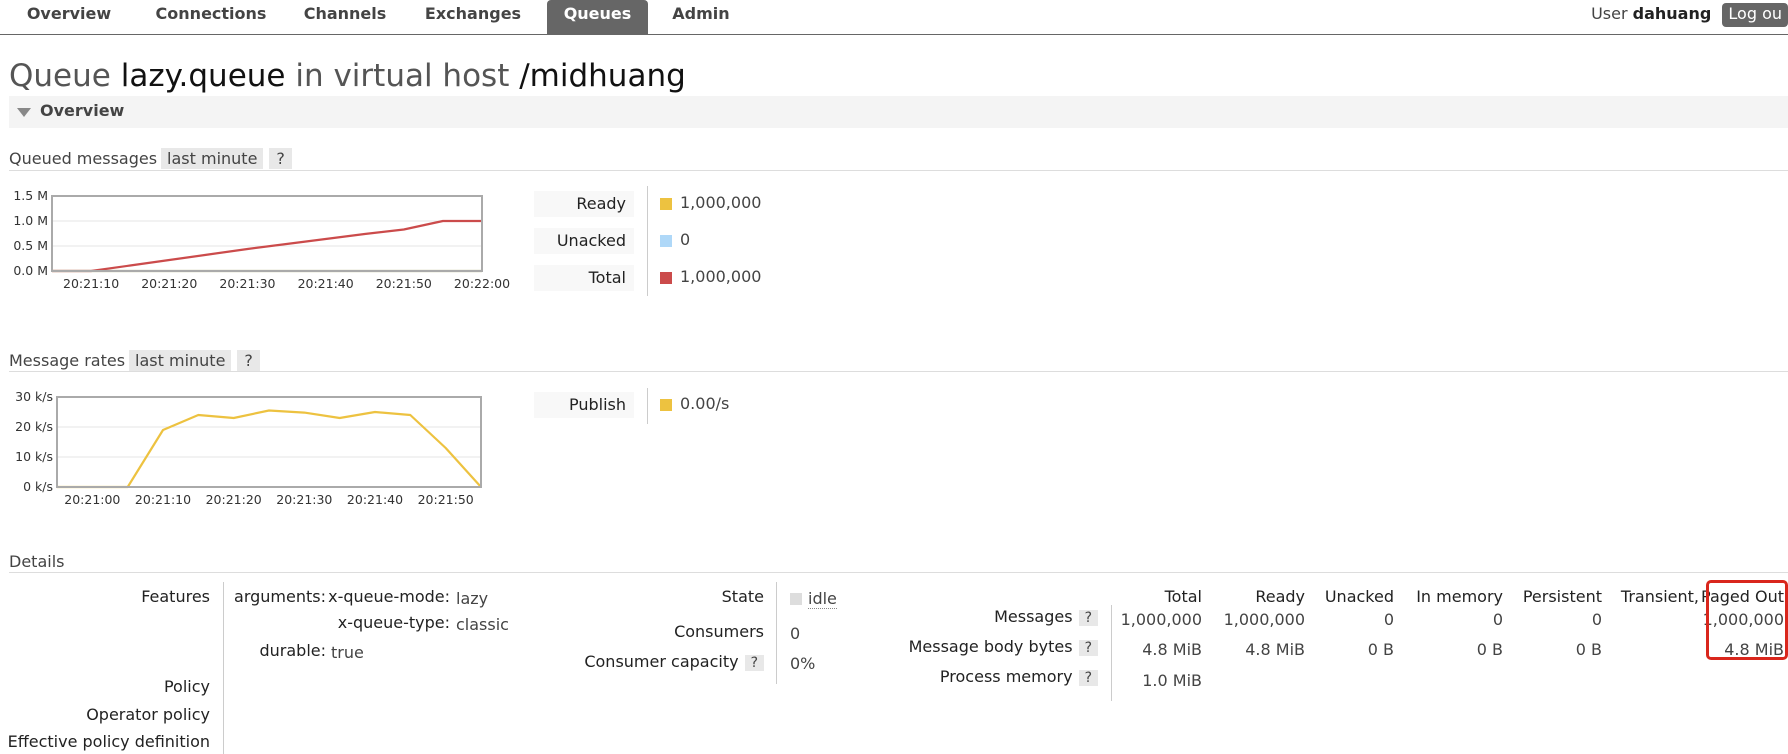 This screenshot has height=754, width=1788. Describe the element at coordinates (803, 663) in the screenshot. I see `consumer-capacity-value: 0%` at that location.